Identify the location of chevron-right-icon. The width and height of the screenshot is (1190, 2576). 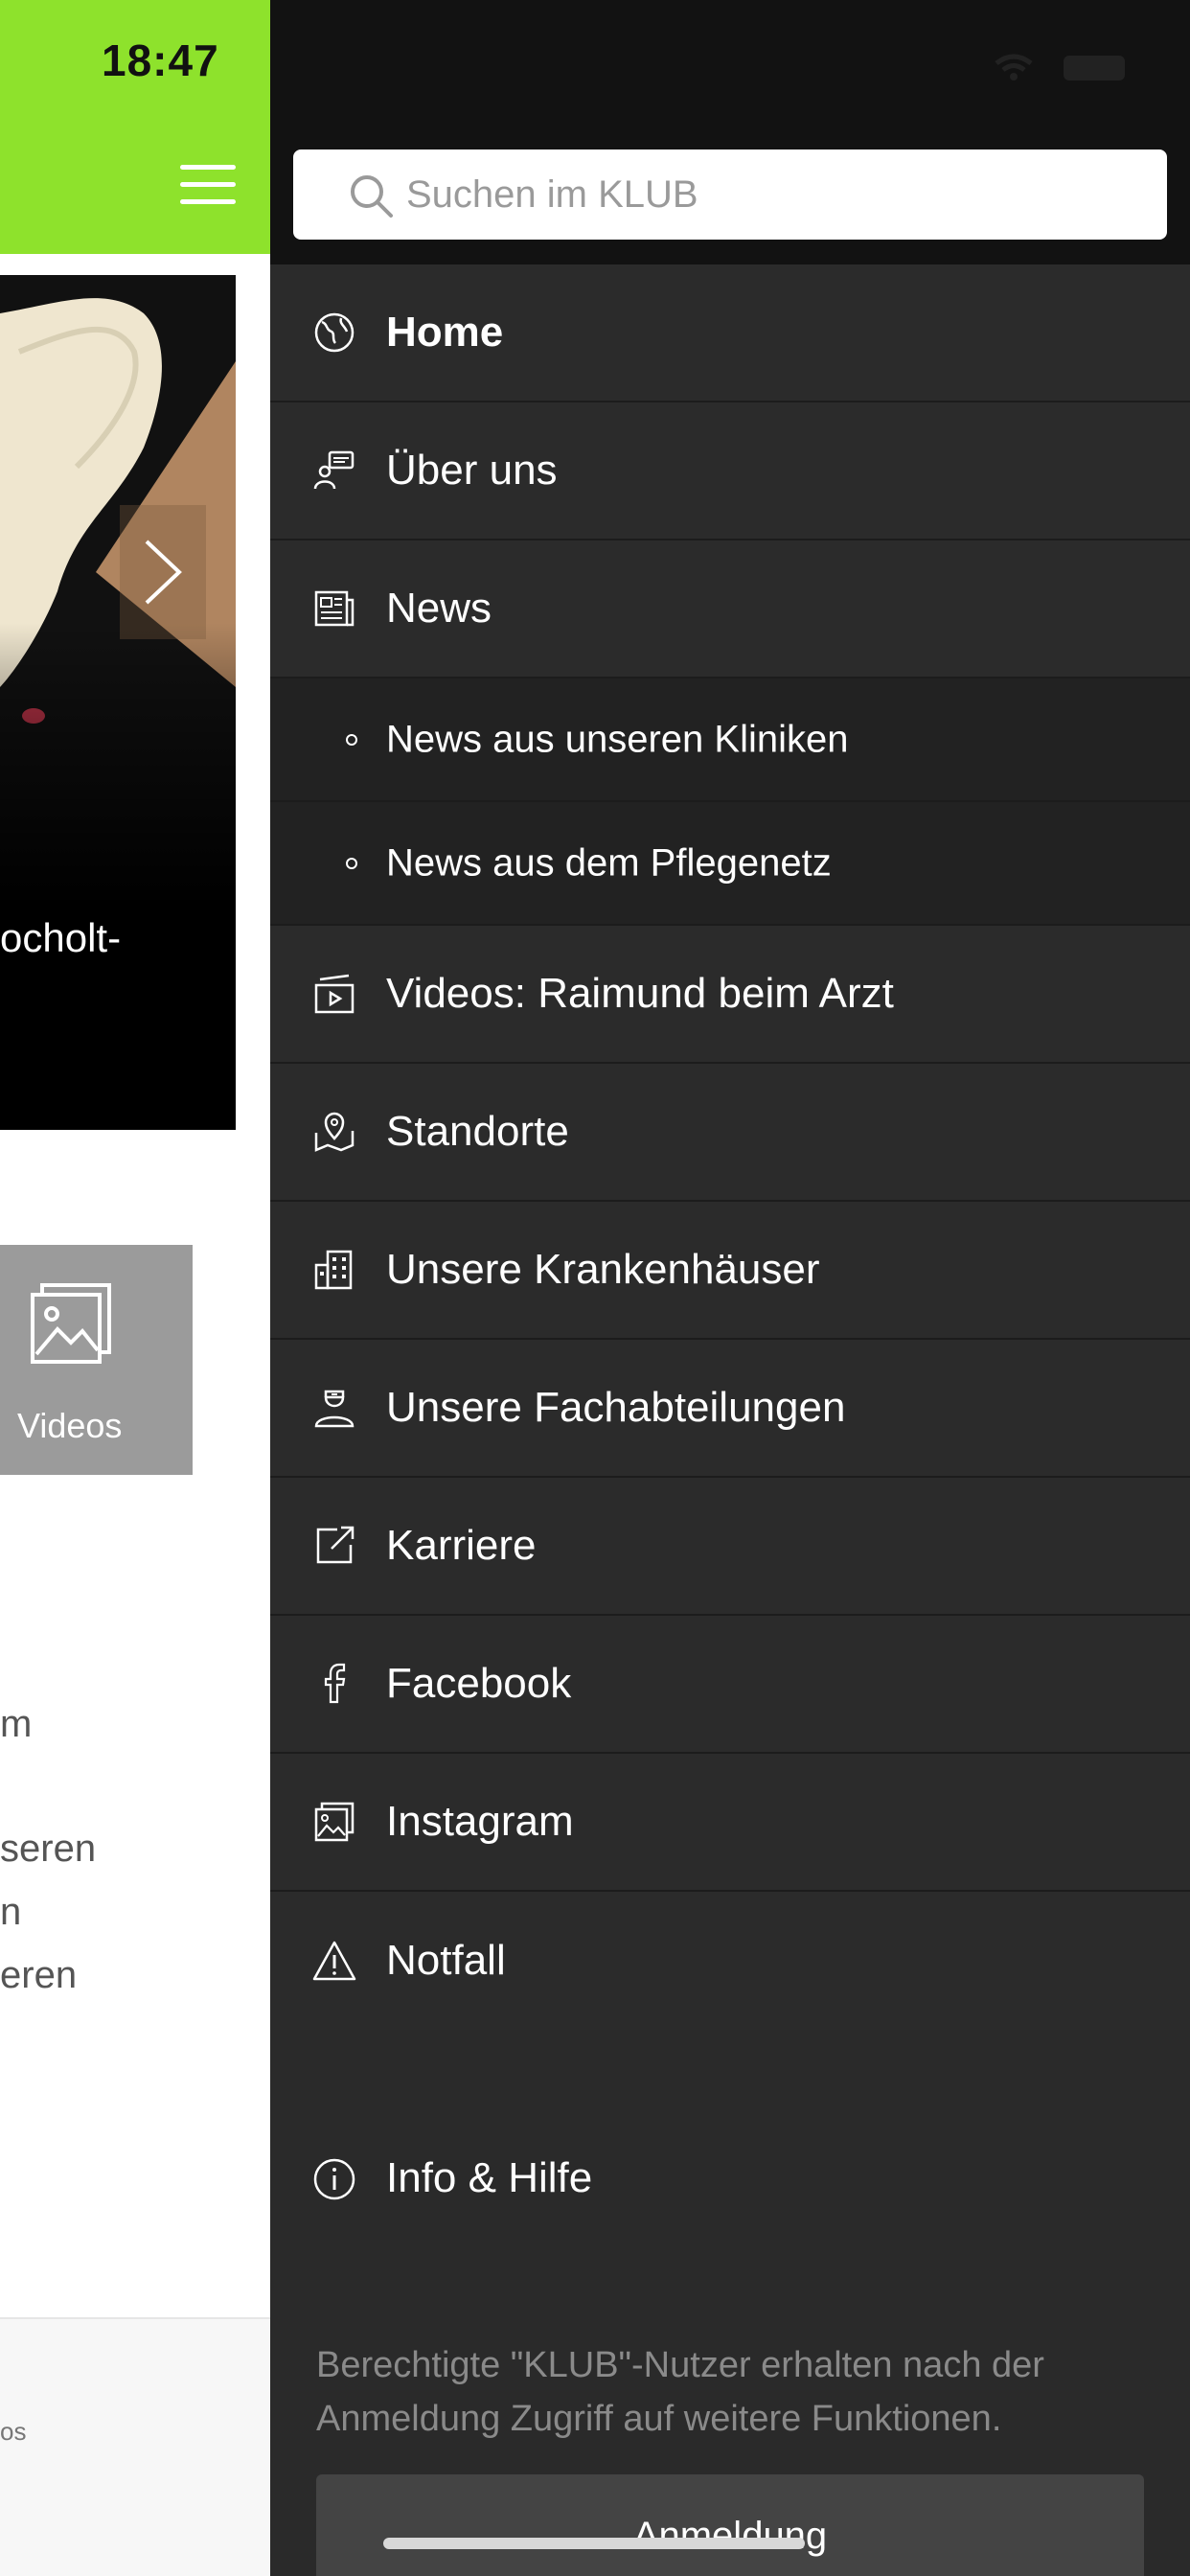
(163, 572).